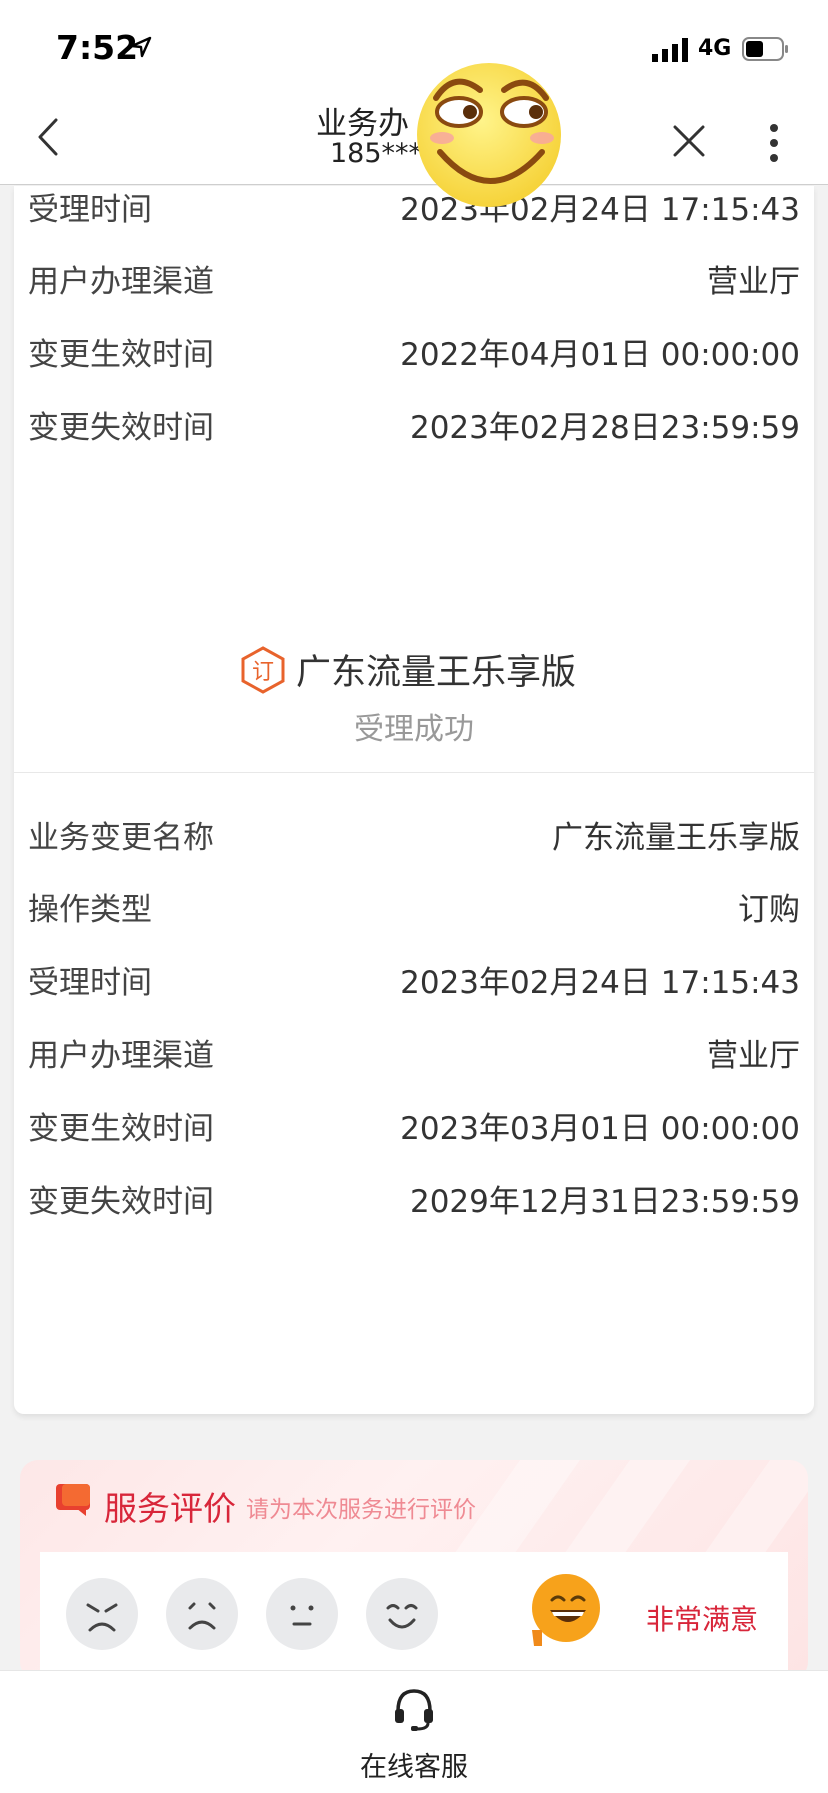 The height and width of the screenshot is (1793, 828). What do you see at coordinates (73, 1500) in the screenshot?
I see `comment-icon` at bounding box center [73, 1500].